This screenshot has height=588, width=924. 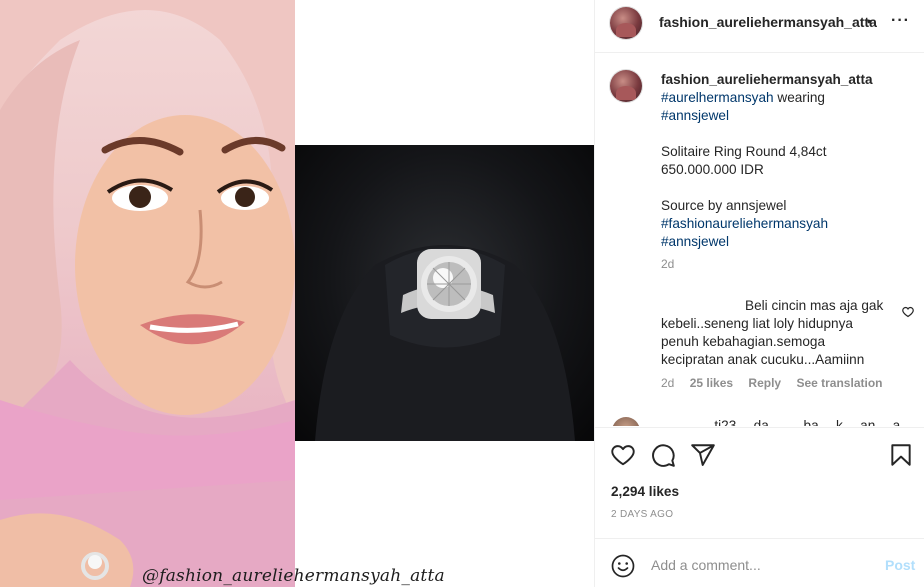 I want to click on caption-avatar, so click(x=626, y=86).